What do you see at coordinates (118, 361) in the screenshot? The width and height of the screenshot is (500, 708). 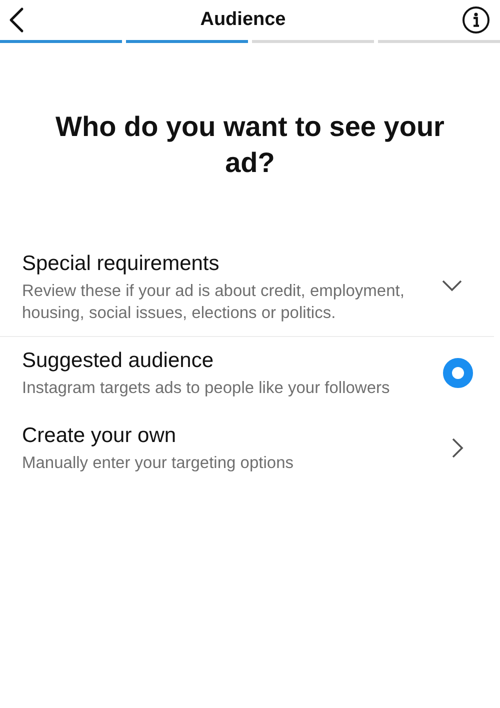 I see `option-title: Suggested audience` at bounding box center [118, 361].